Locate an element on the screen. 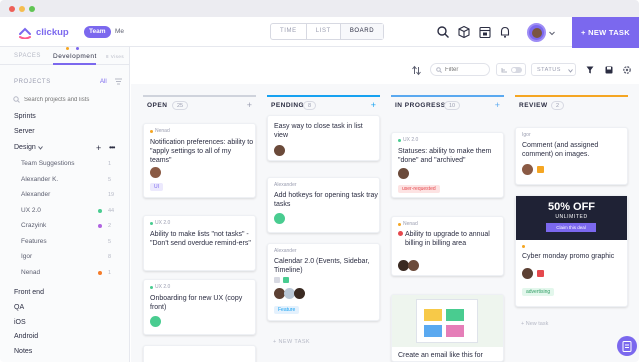  sidebar-list-item: Team Suggestions 1 is located at coordinates (65, 164).